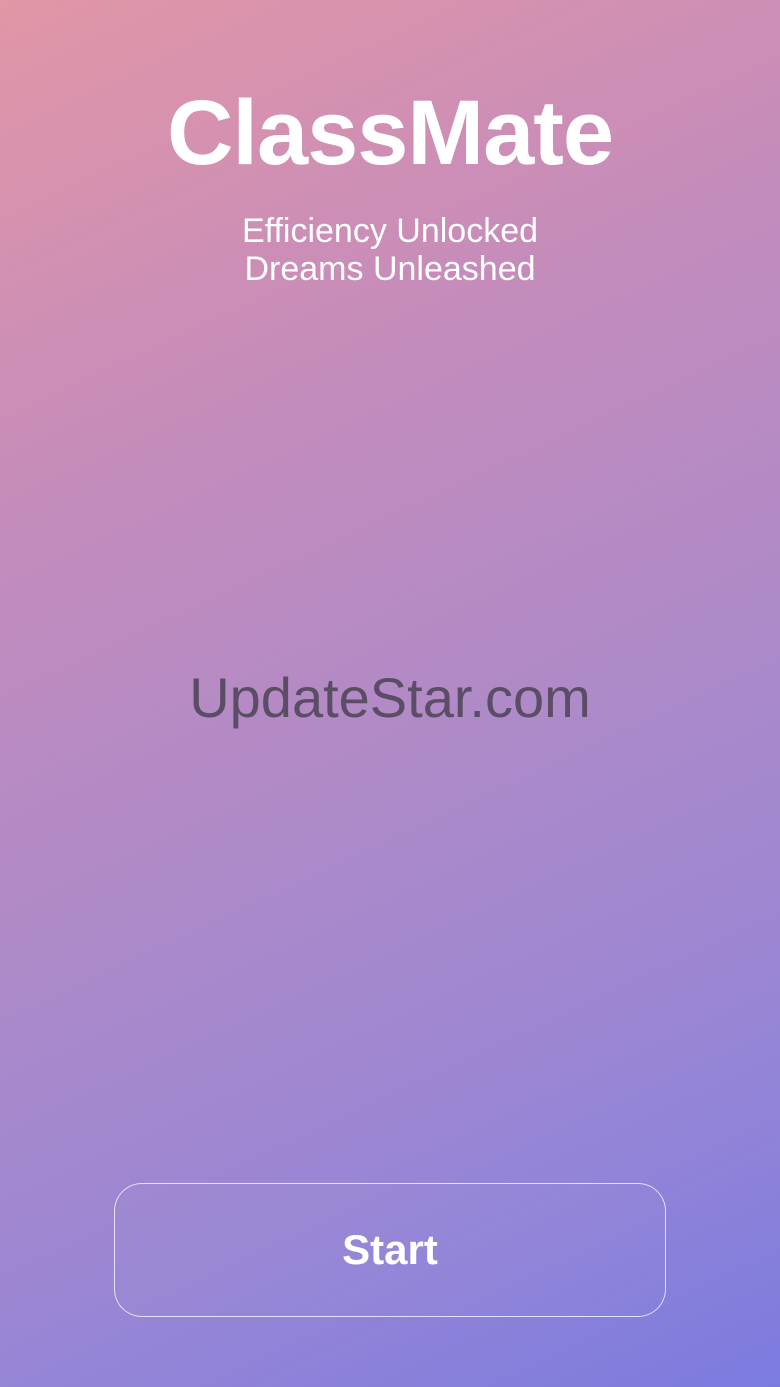 The width and height of the screenshot is (780, 1387). I want to click on tagline-line-1: Efficiency Unlocked, so click(390, 231).